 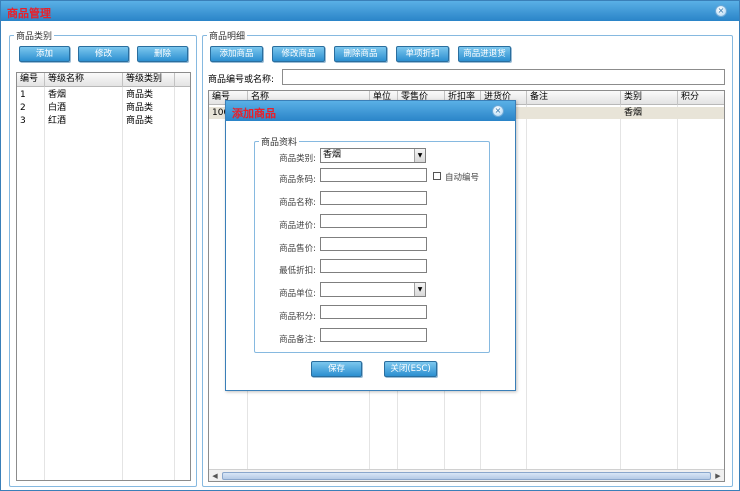 I want to click on dialog-close-icon: ×, so click(x=498, y=111).